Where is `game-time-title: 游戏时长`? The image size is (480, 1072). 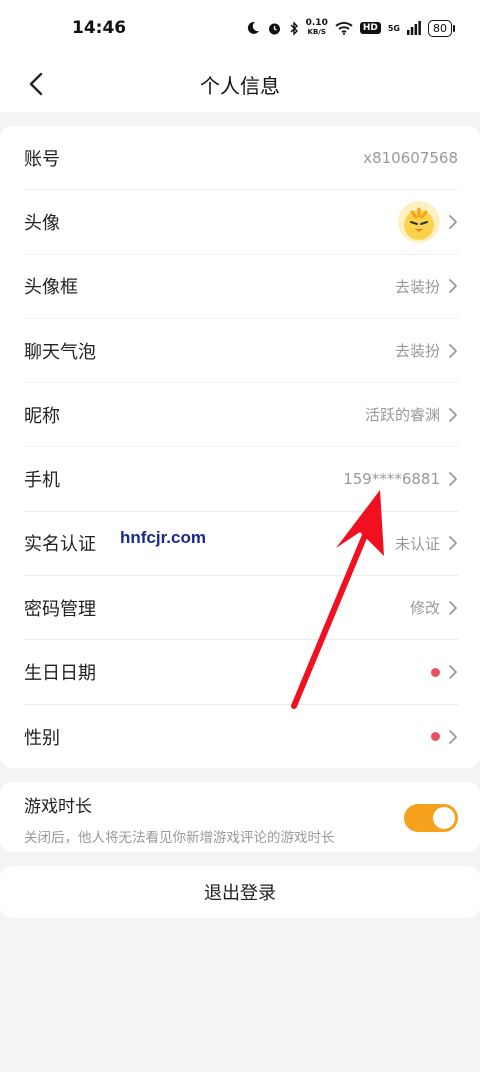
game-time-title: 游戏时长 is located at coordinates (58, 807).